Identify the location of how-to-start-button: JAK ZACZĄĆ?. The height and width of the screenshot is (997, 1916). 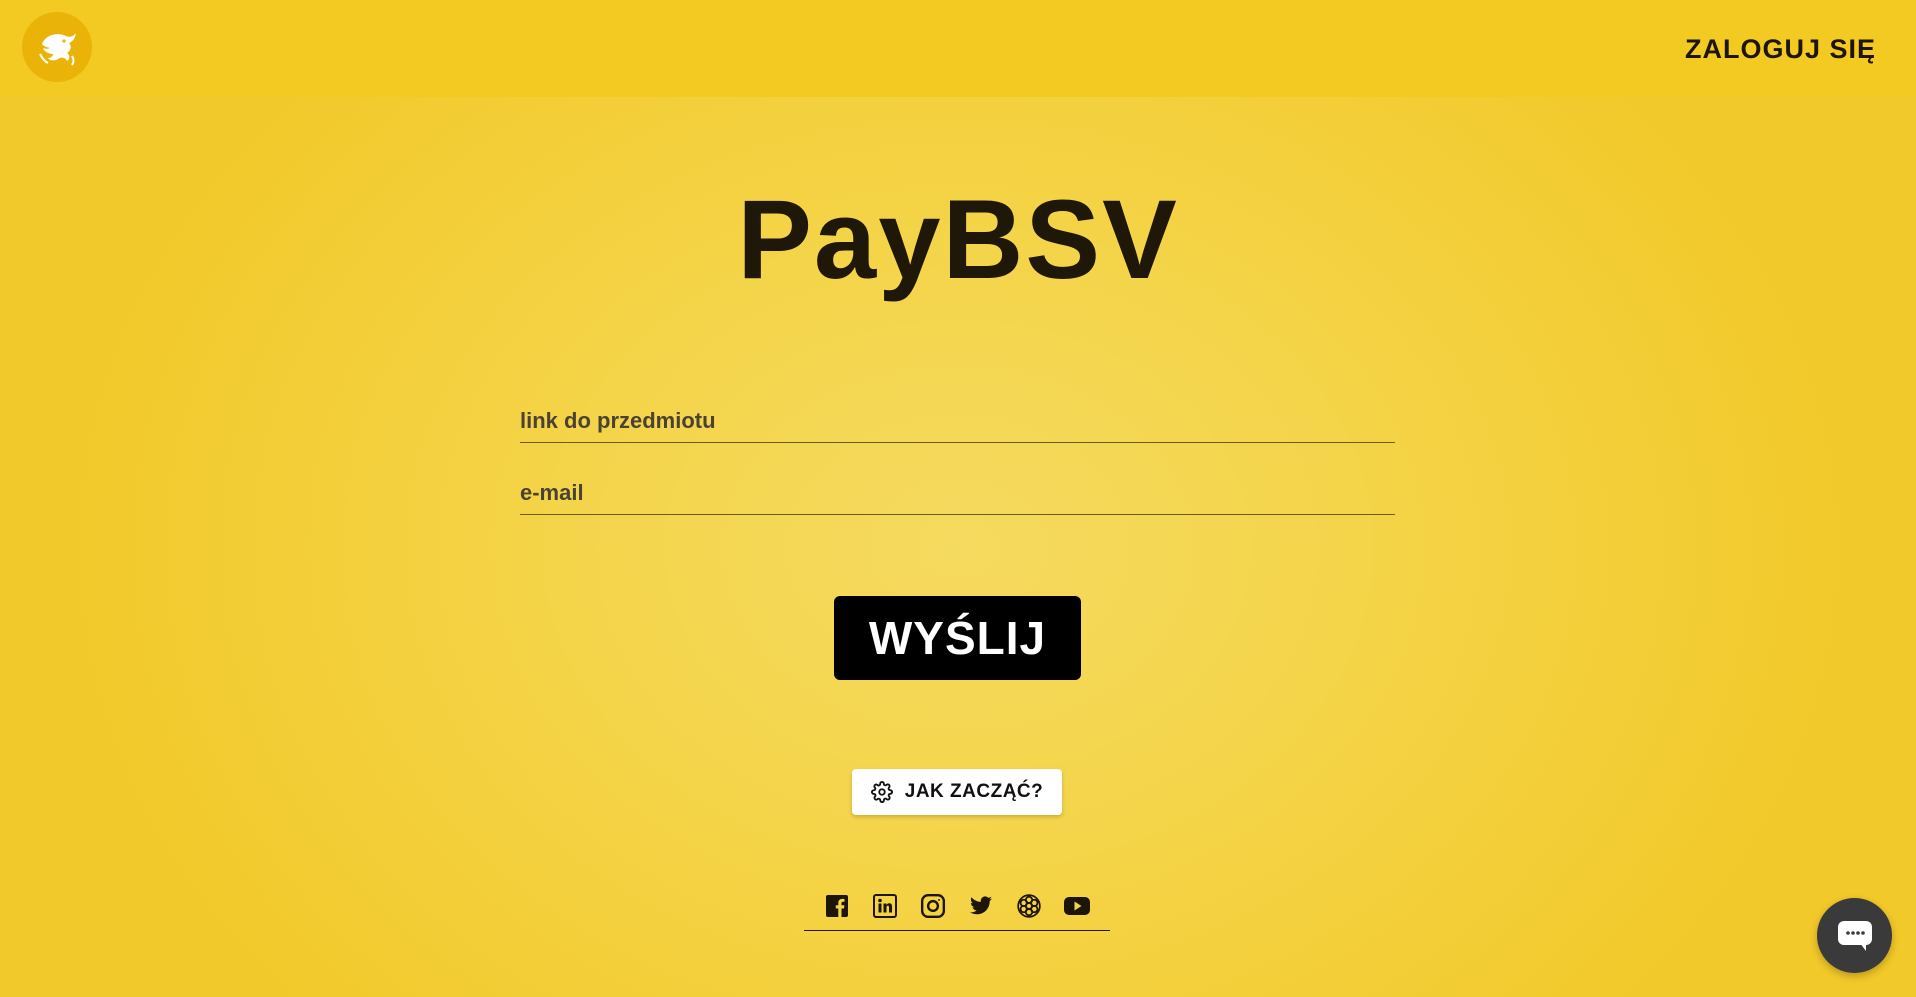
(957, 792).